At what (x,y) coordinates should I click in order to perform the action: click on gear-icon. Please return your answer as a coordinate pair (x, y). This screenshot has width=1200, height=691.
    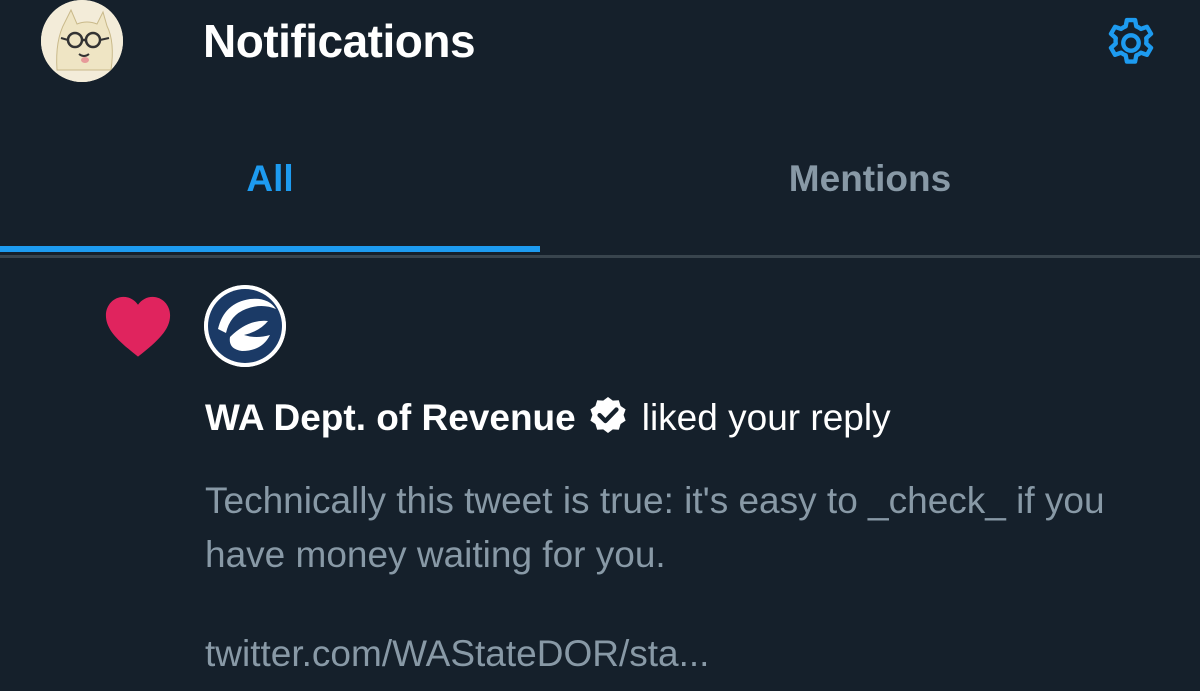
    Looking at the image, I should click on (1131, 40).